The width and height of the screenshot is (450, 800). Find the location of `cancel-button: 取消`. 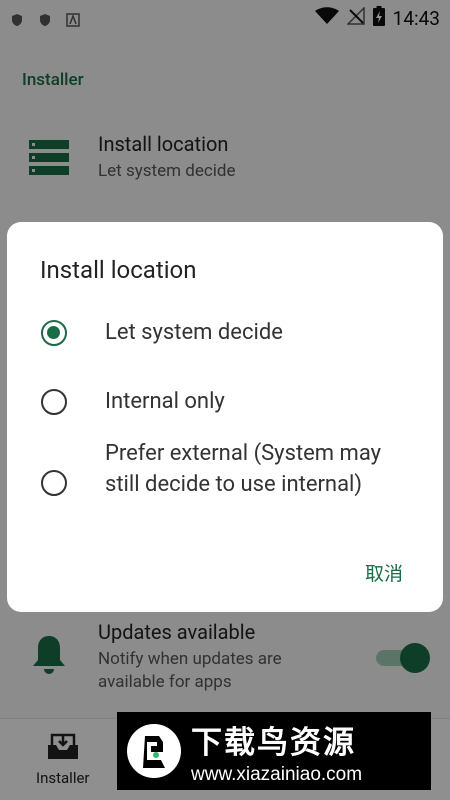

cancel-button: 取消 is located at coordinates (384, 572).